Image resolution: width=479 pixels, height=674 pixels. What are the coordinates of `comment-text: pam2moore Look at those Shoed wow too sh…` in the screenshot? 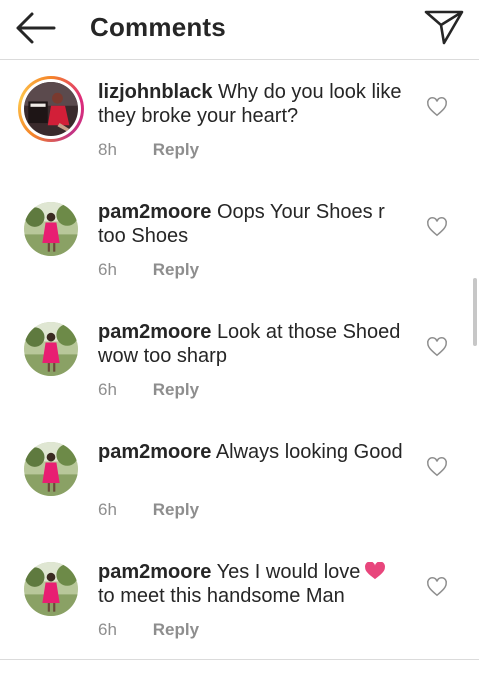 It's located at (253, 344).